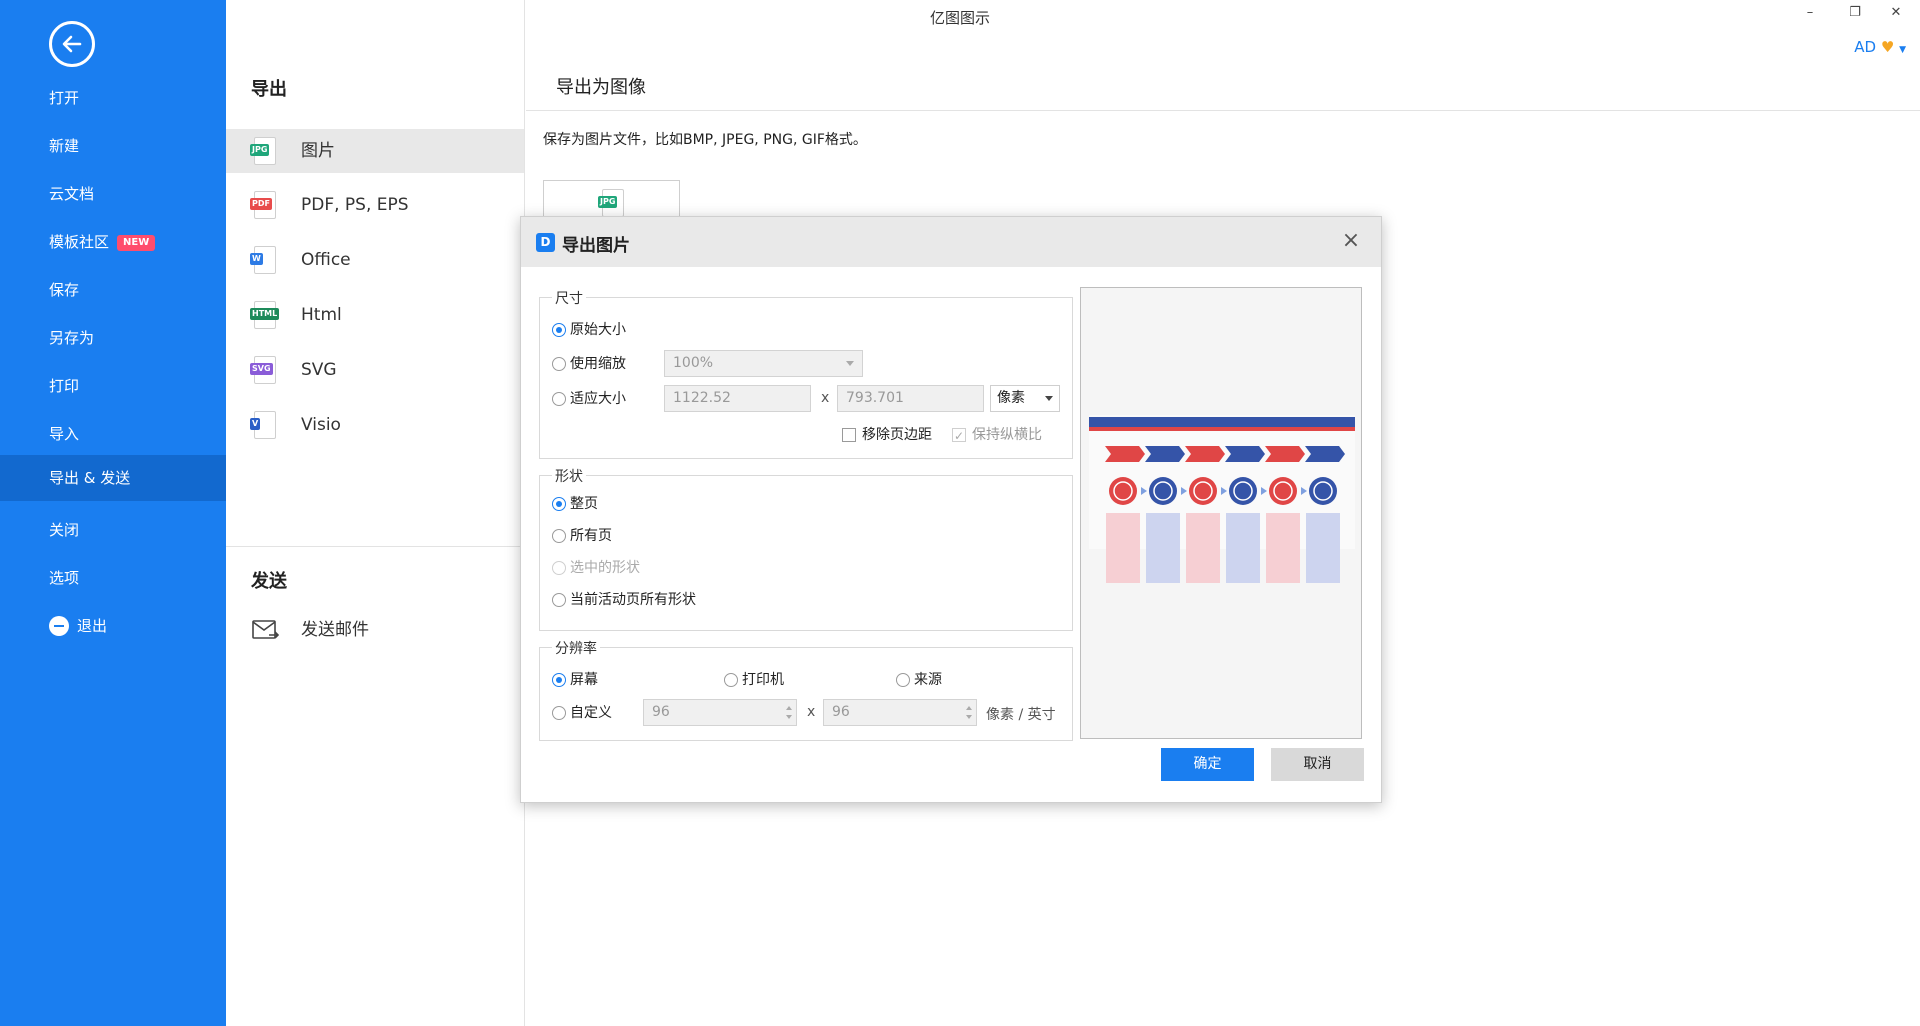 This screenshot has height=1026, width=1920. Describe the element at coordinates (64, 578) in the screenshot. I see `sidebar-item-label: 选项` at that location.